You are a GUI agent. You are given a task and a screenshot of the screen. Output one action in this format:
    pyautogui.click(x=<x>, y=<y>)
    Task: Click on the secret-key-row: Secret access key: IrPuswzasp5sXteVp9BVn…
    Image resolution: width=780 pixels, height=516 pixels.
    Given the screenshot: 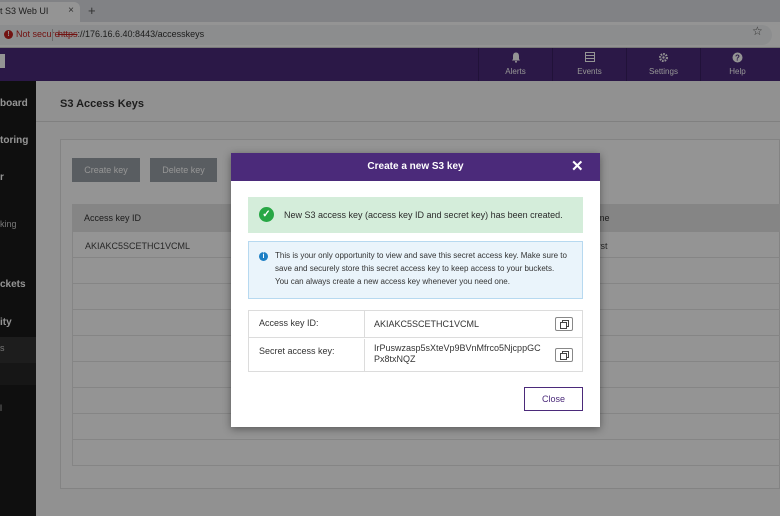 What is the action you would take?
    pyautogui.click(x=415, y=355)
    